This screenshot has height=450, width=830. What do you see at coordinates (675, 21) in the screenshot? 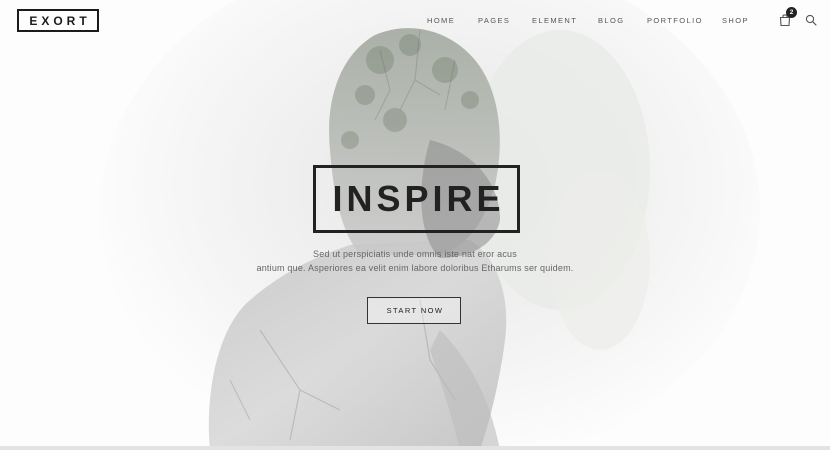
I see `nav-item-portfolio: PORTFOLIO` at bounding box center [675, 21].